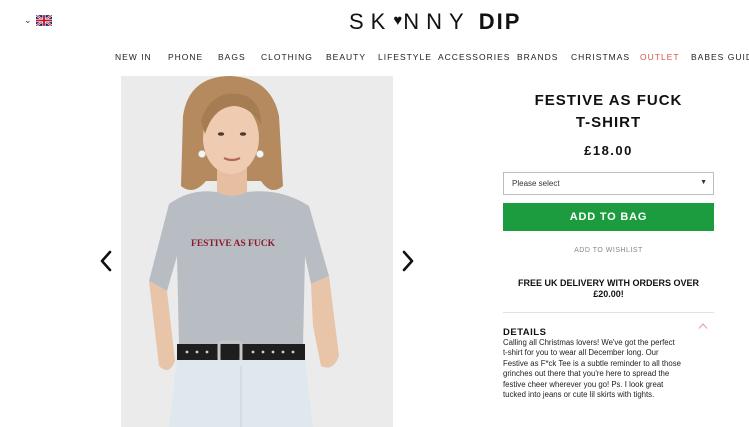 This screenshot has height=427, width=749. I want to click on gallery-prev-button, so click(106, 261).